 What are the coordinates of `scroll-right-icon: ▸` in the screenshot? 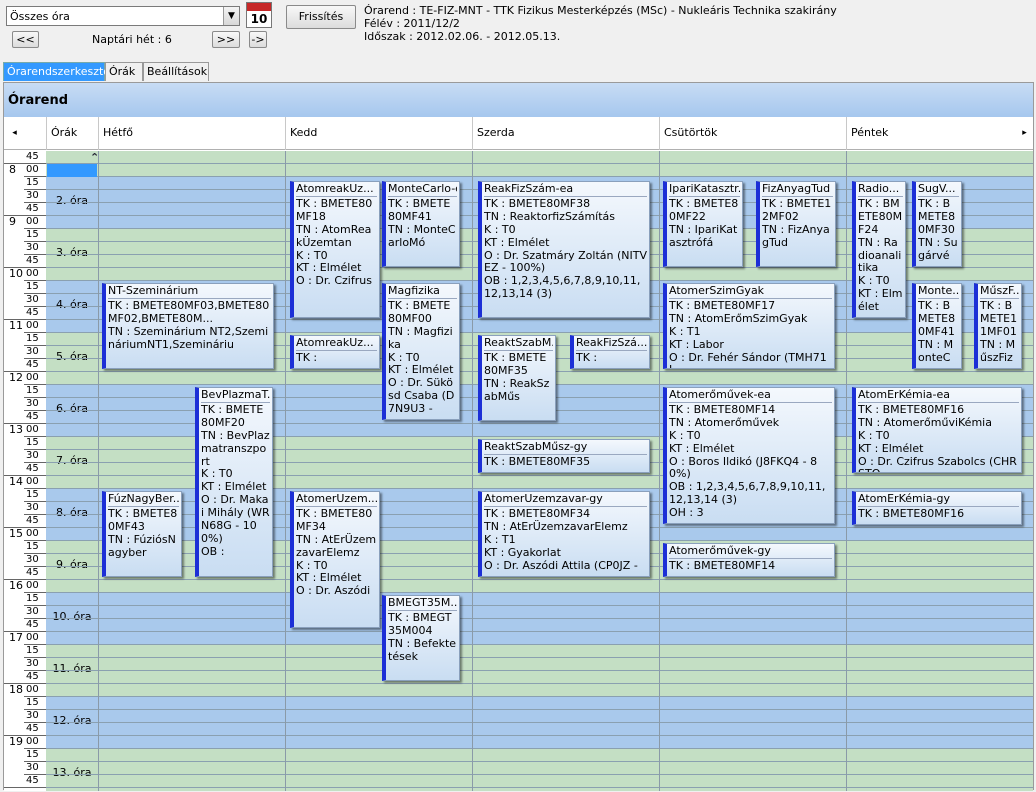 It's located at (1024, 133).